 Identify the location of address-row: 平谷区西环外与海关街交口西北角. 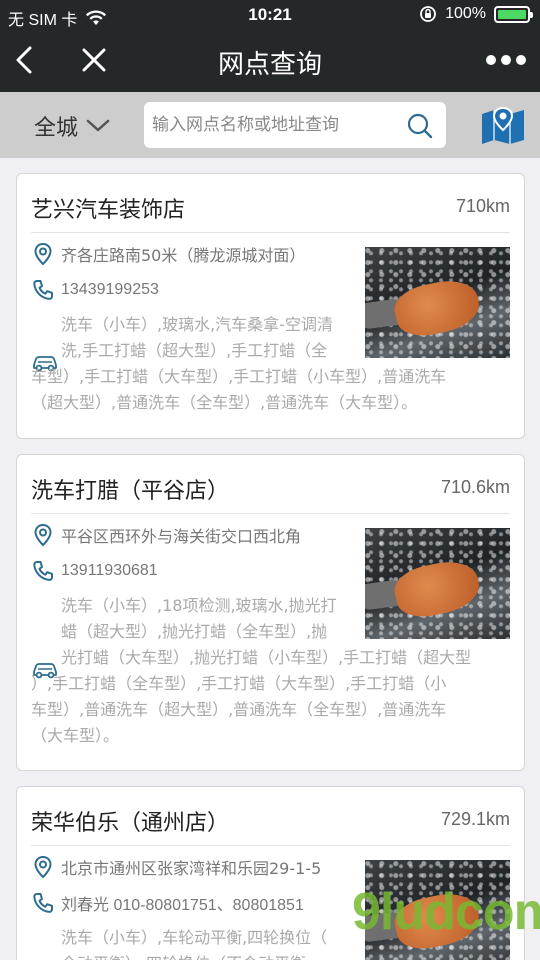
(166, 535).